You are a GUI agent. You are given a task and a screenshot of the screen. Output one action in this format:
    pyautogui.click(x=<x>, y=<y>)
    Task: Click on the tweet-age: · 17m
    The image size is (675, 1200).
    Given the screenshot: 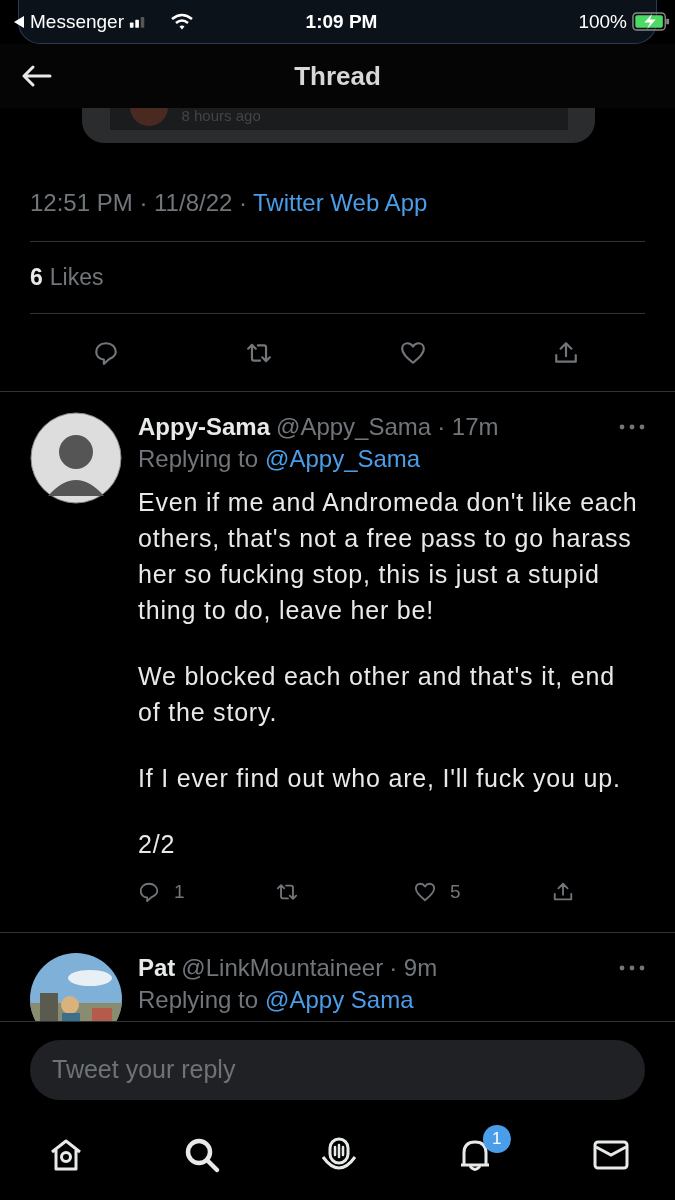 What is the action you would take?
    pyautogui.click(x=468, y=427)
    